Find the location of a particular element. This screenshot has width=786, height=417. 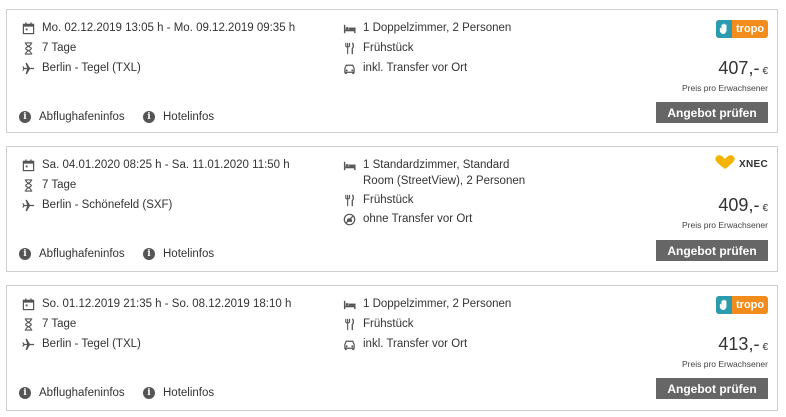

xnec-logo: XNEC is located at coordinates (740, 164).